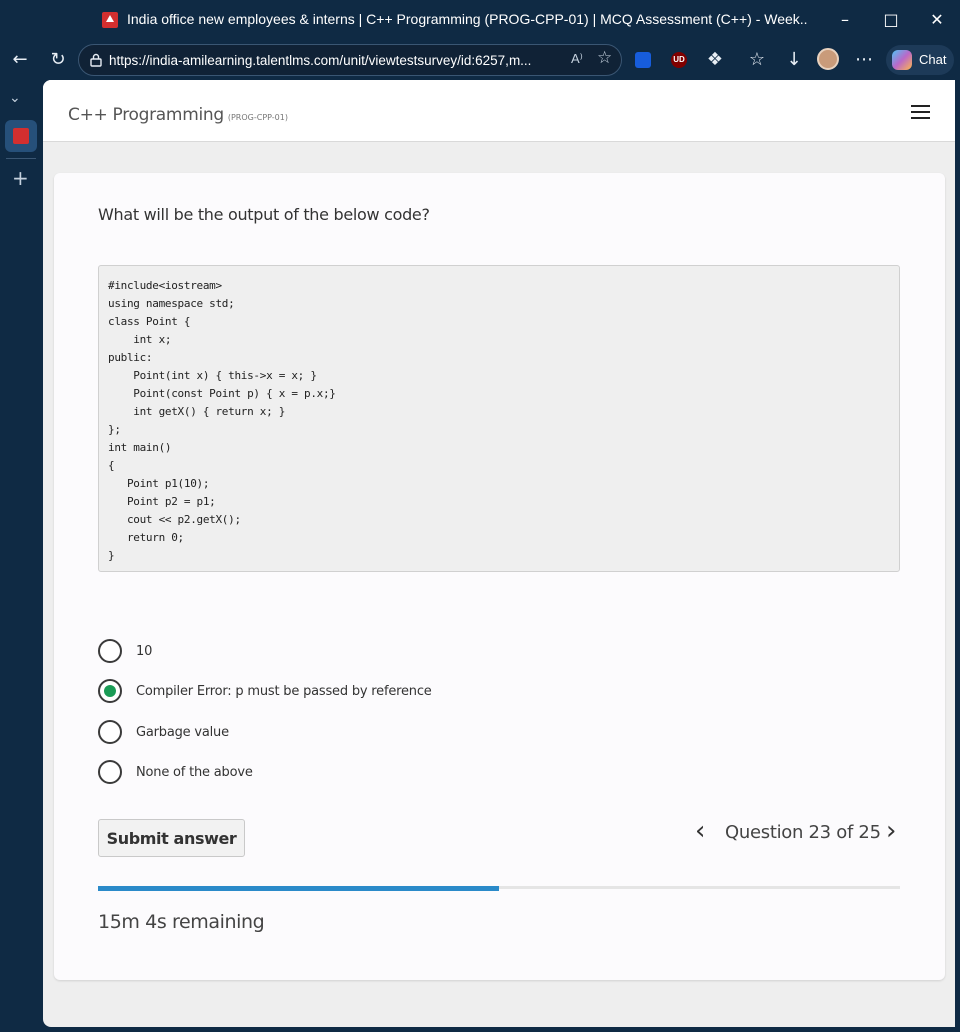 The image size is (960, 1032). What do you see at coordinates (896, 832) in the screenshot?
I see `next-question-icon: ›` at bounding box center [896, 832].